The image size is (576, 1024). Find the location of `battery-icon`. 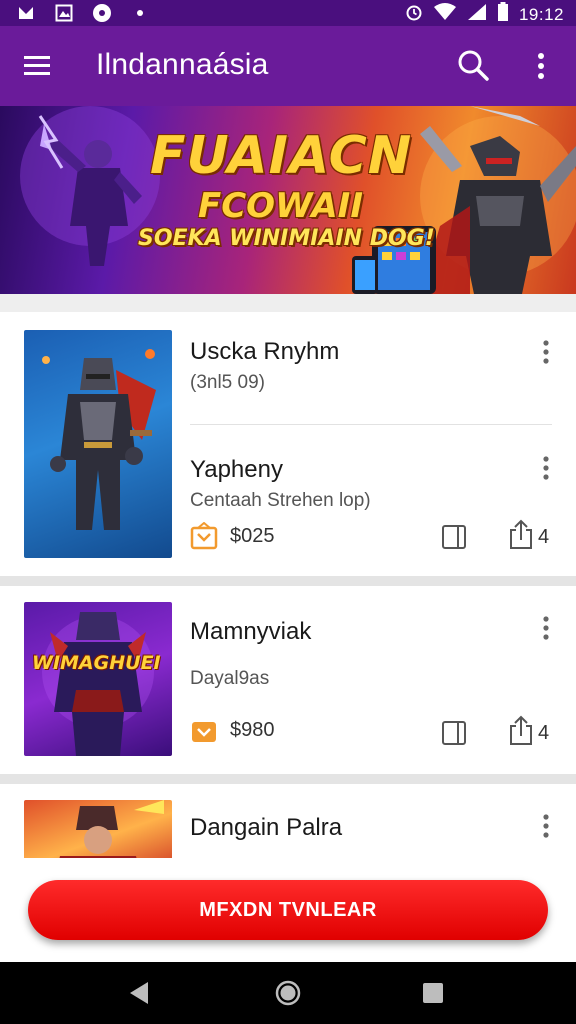

battery-icon is located at coordinates (503, 14).